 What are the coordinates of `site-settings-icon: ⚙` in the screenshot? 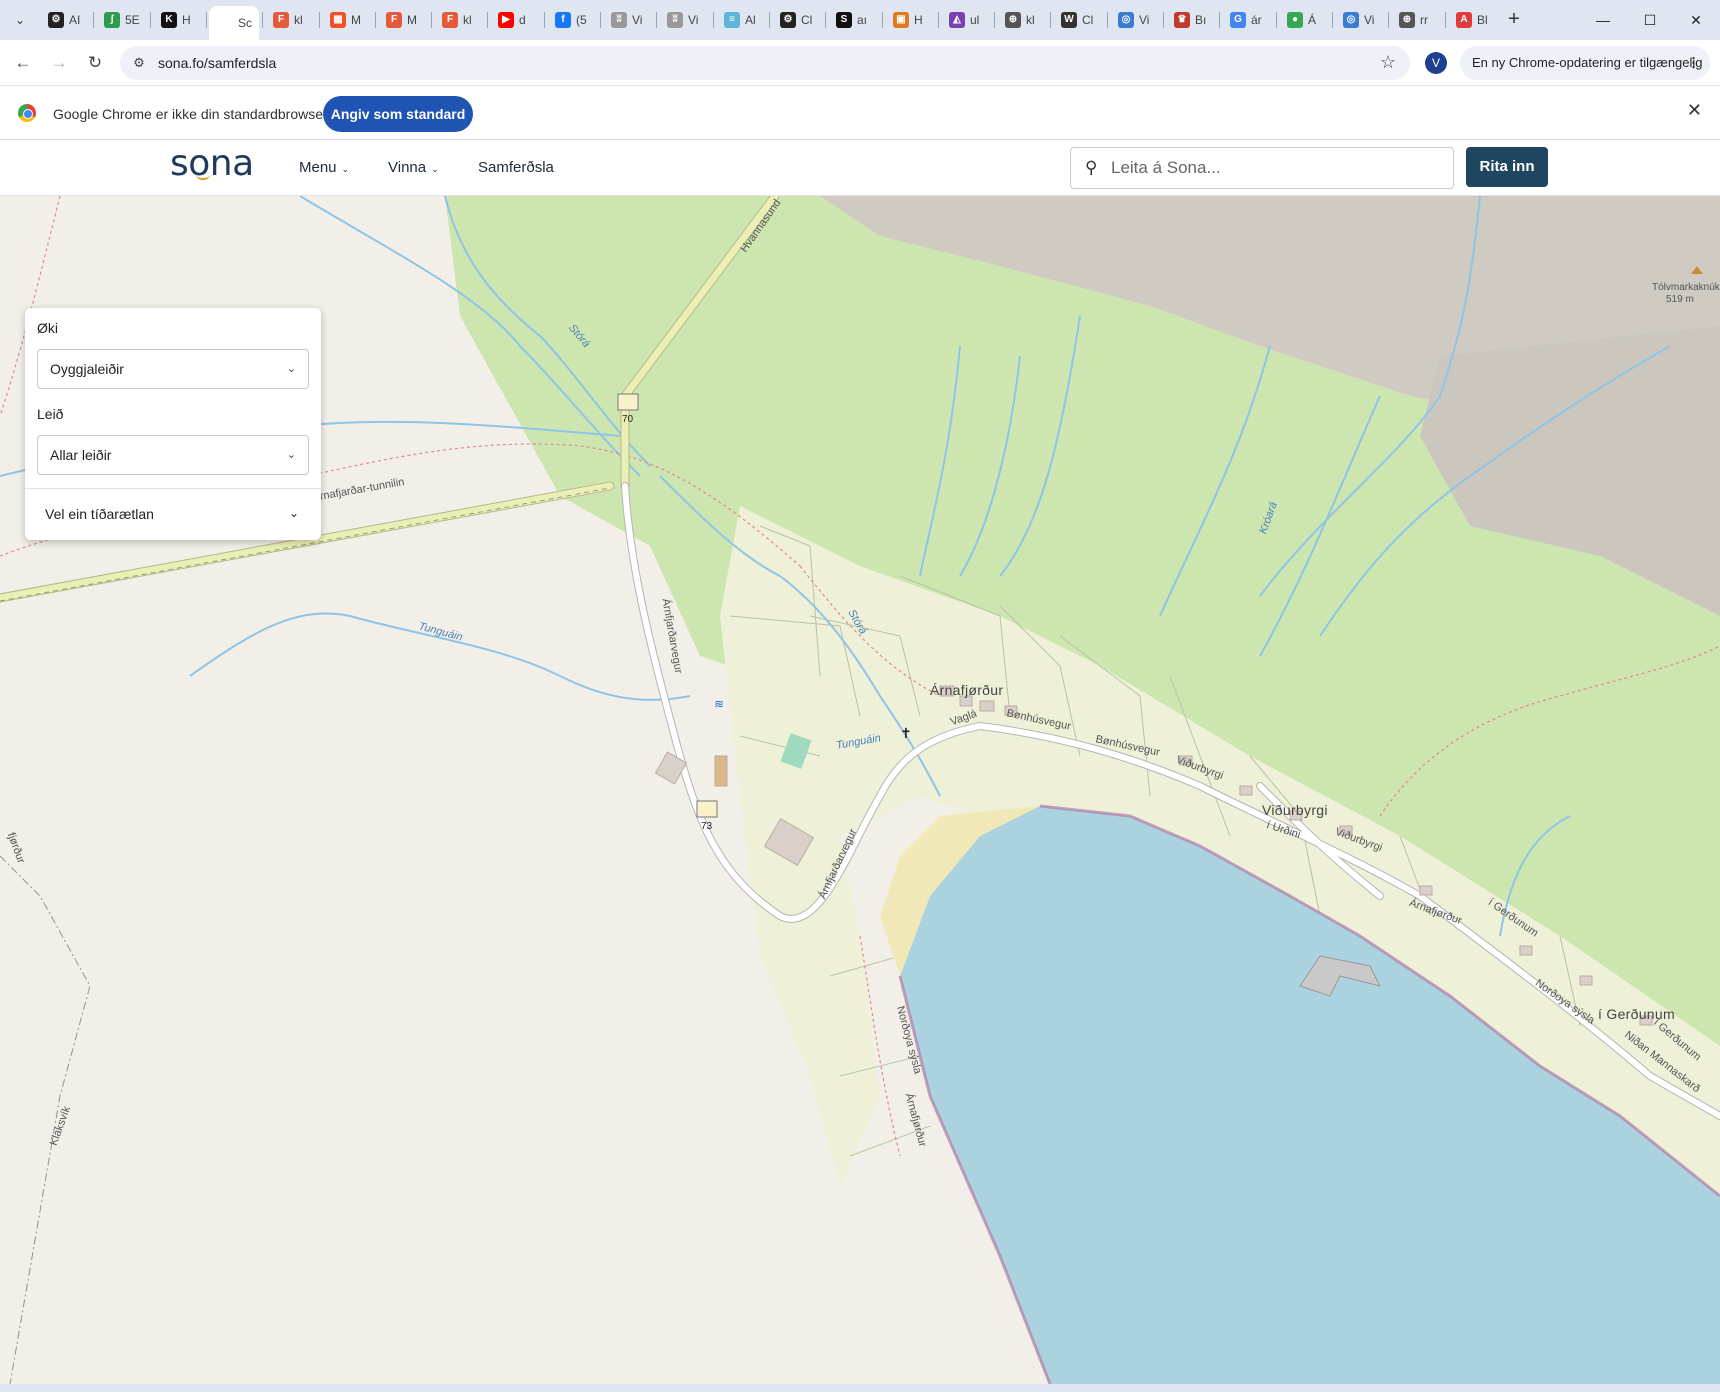 It's located at (139, 63).